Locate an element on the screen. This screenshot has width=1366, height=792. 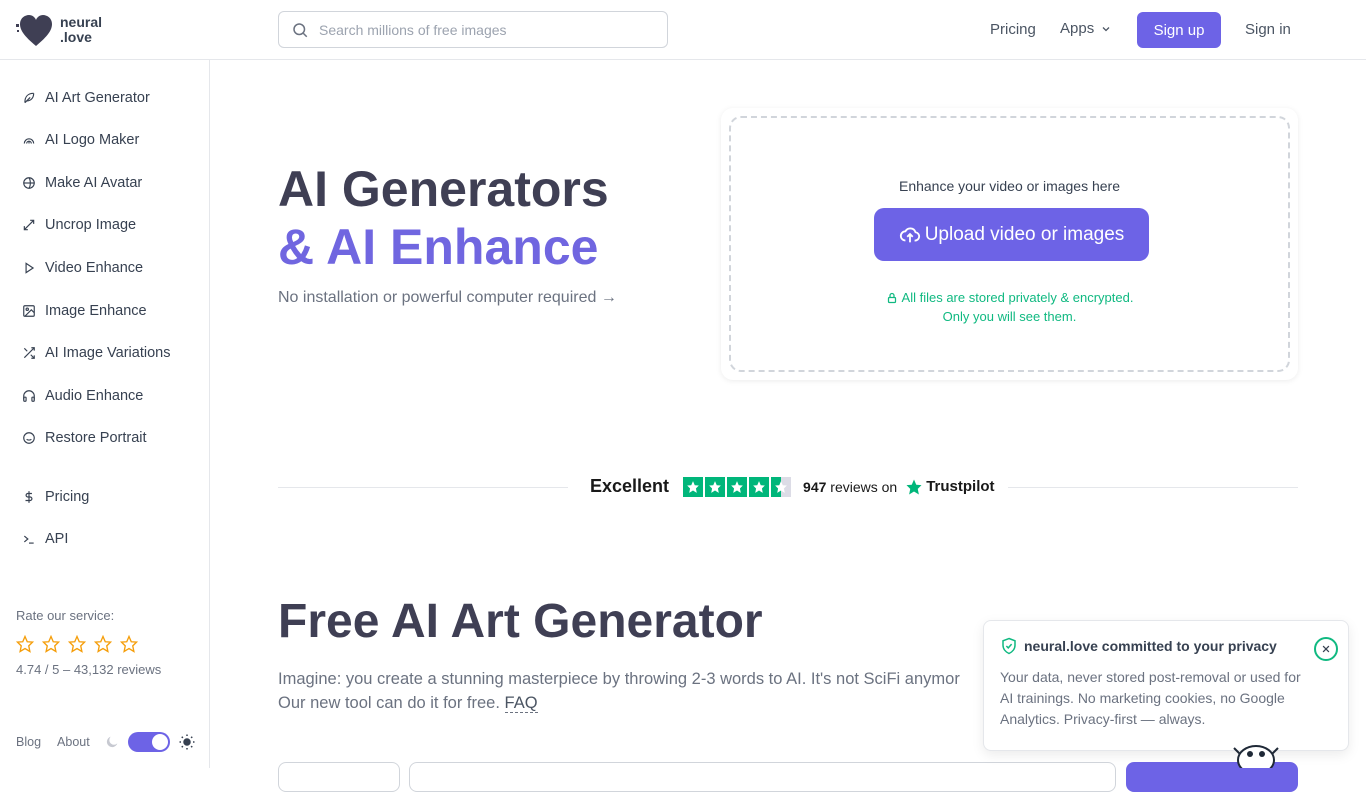
sidebar-item-api: API is located at coordinates (45, 539).